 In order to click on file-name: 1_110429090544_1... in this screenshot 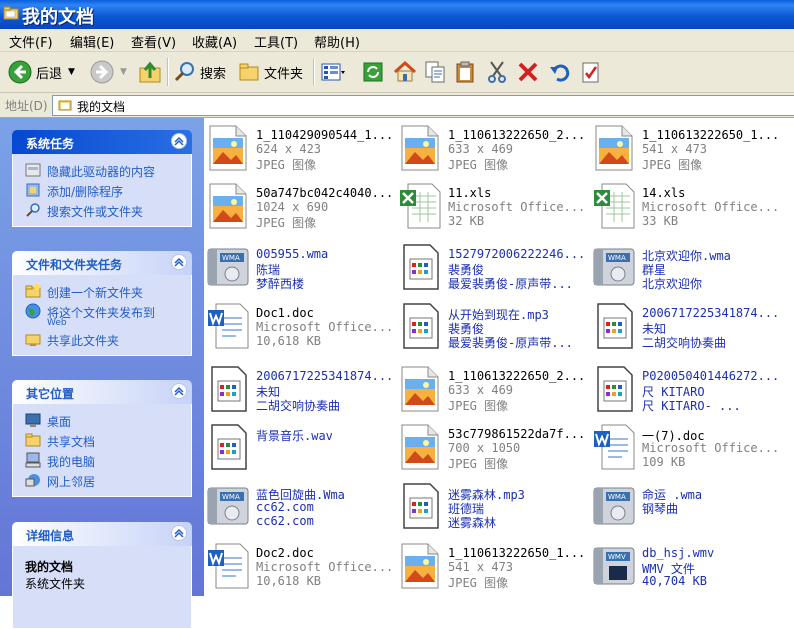, I will do `click(325, 135)`.